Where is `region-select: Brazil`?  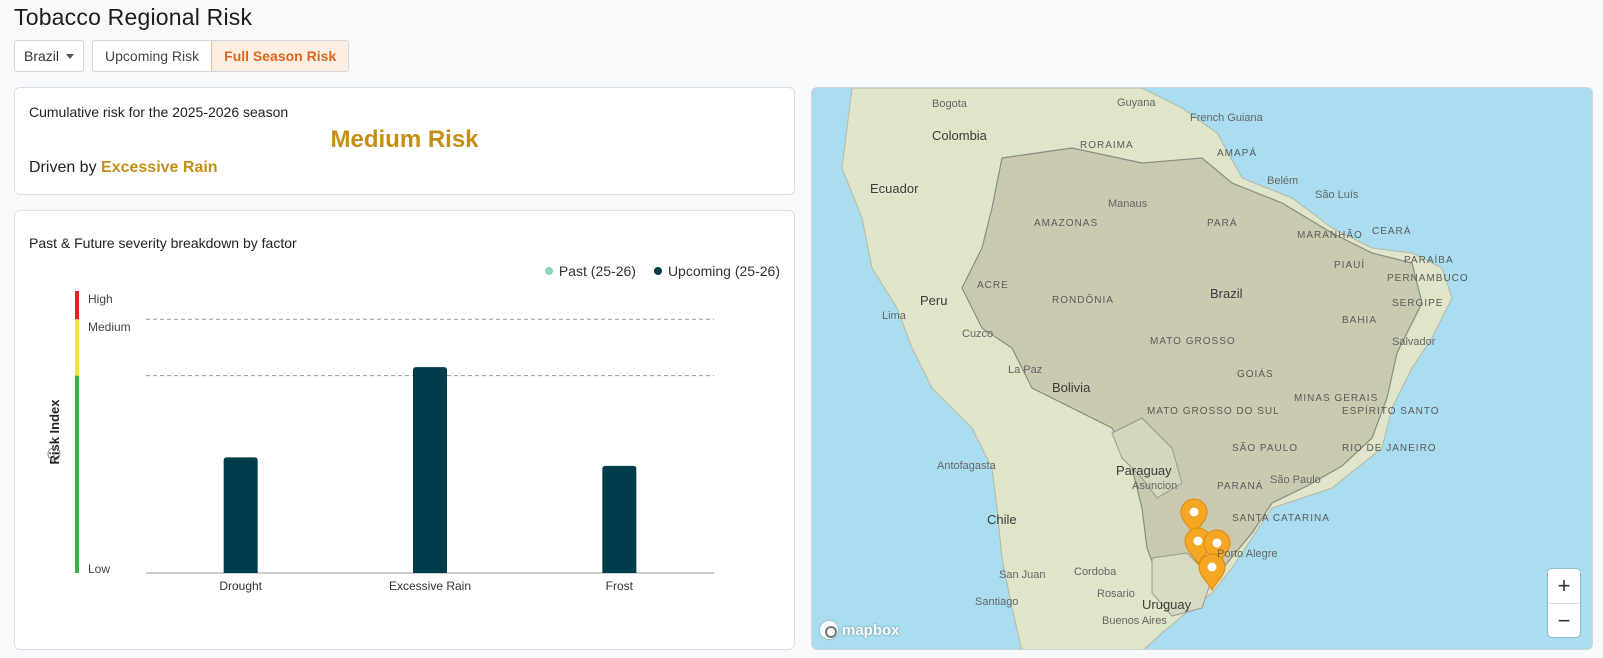 region-select: Brazil is located at coordinates (49, 56).